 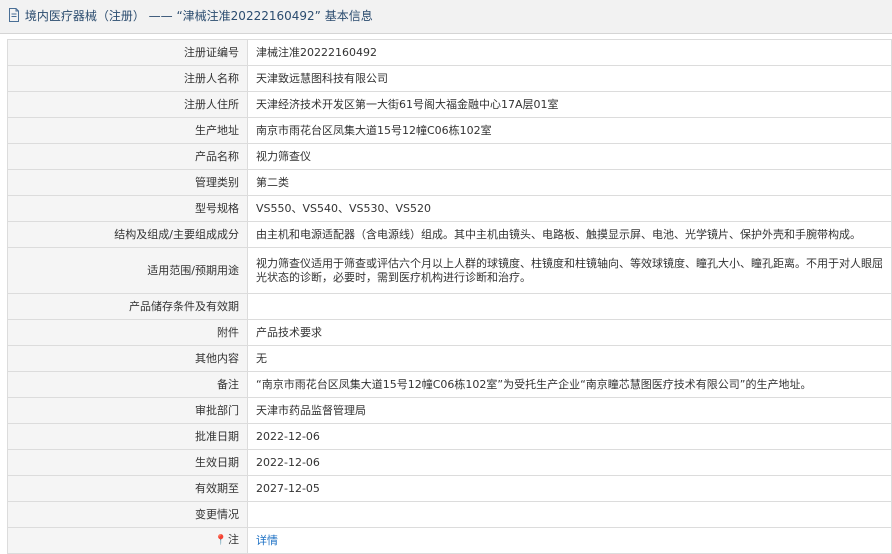 I want to click on row-value: 产品技术要求, so click(x=569, y=332).